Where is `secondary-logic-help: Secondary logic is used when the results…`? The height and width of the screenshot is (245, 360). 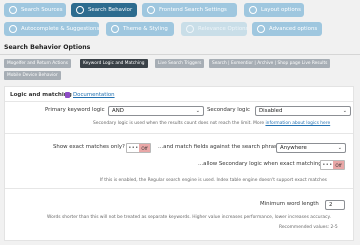
secondary-logic-help: Secondary logic is used when the results… is located at coordinates (212, 123).